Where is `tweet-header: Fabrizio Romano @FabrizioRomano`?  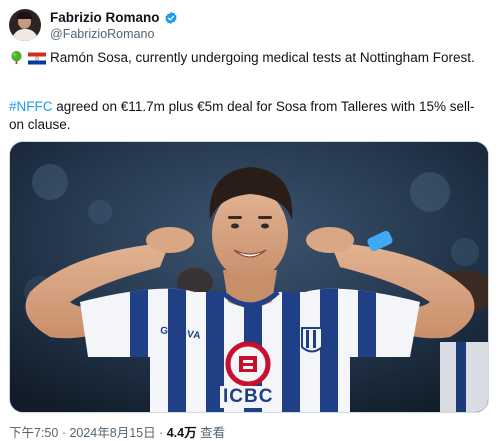
tweet-header: Fabrizio Romano @FabrizioRomano is located at coordinates (93, 25).